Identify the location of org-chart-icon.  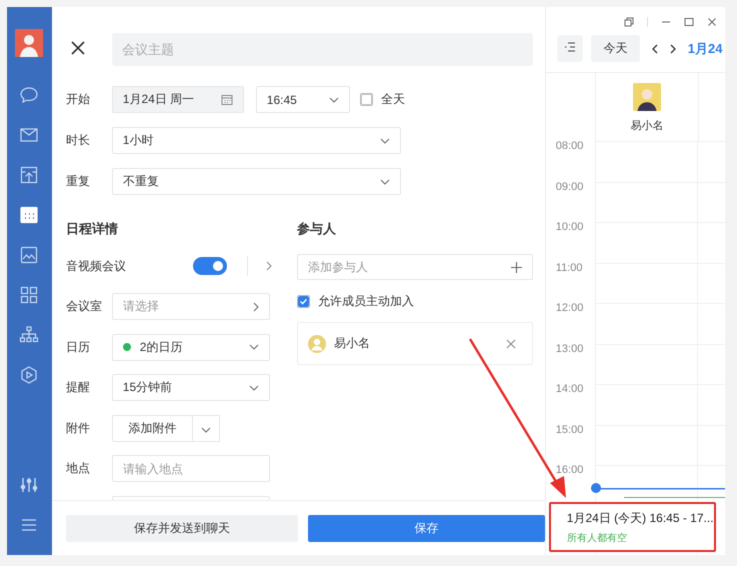
(29, 335).